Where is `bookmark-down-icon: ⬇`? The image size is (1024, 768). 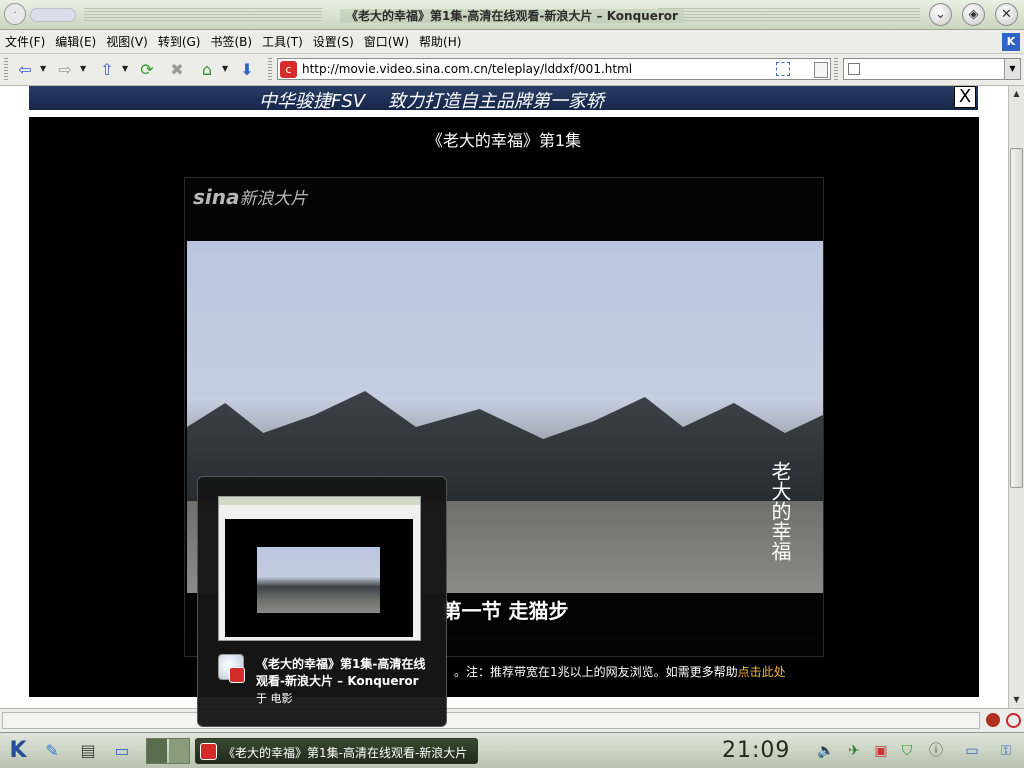 bookmark-down-icon: ⬇ is located at coordinates (247, 70).